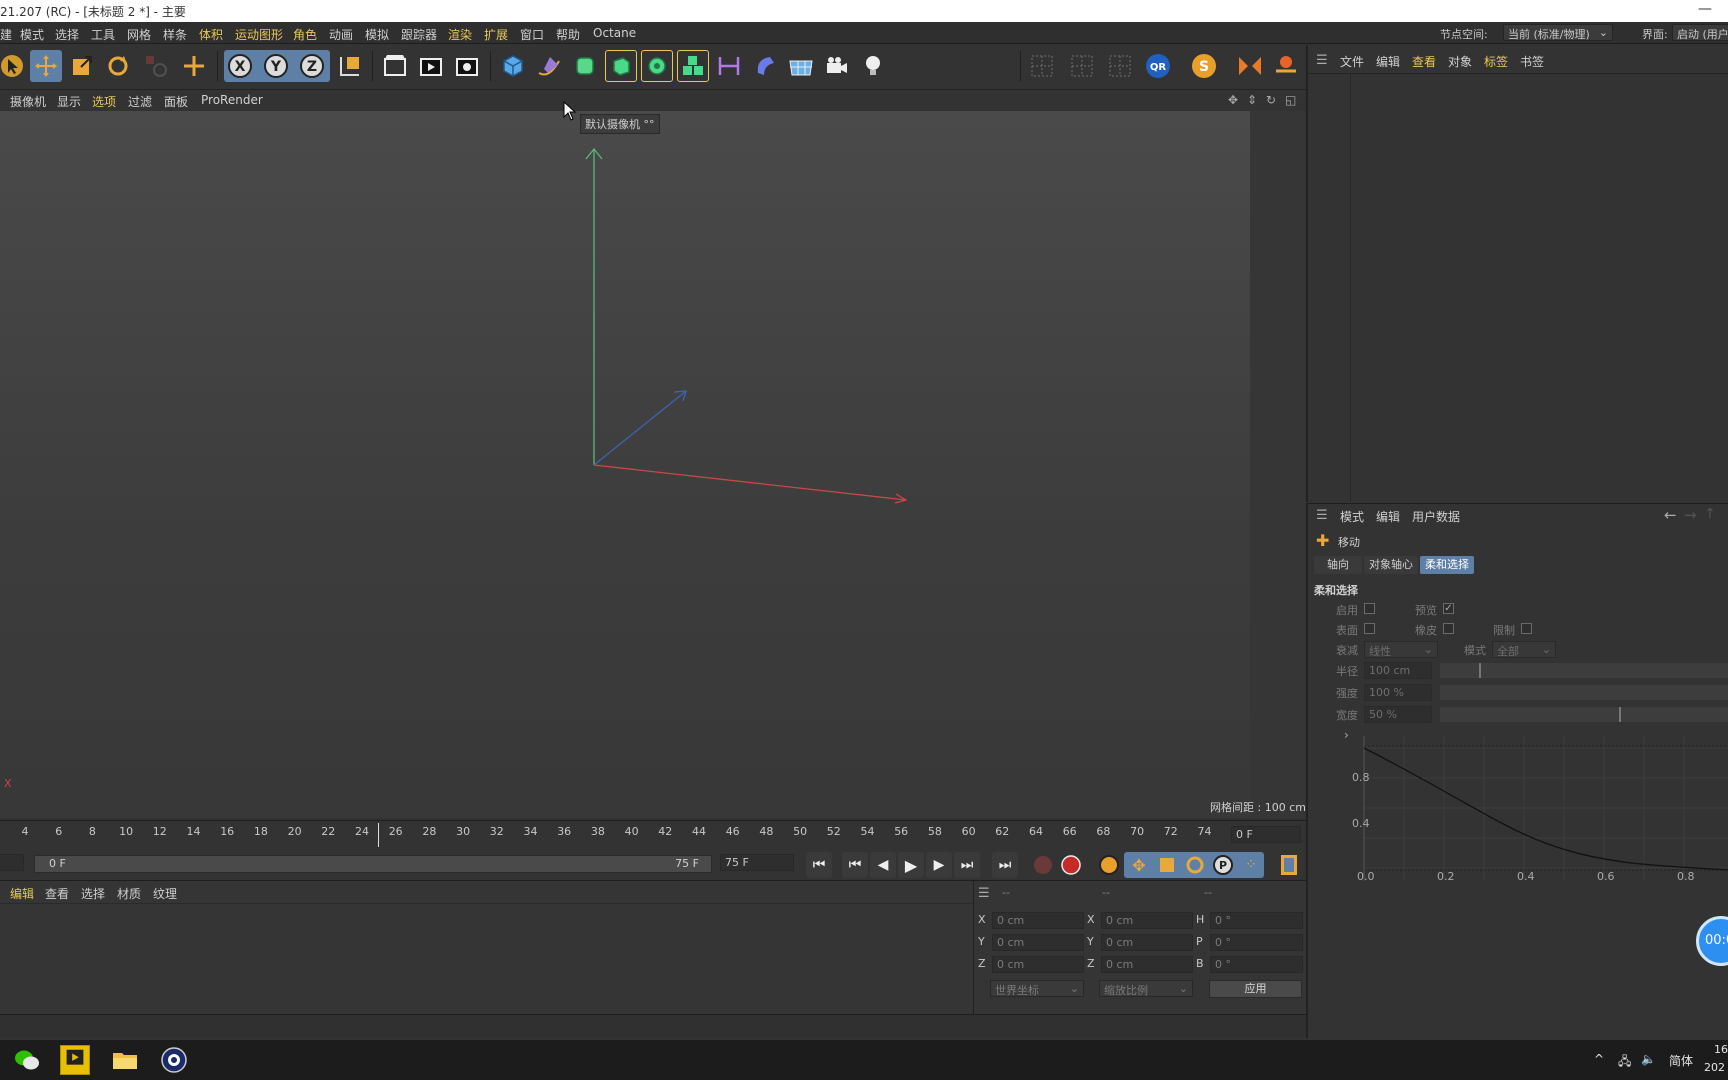  What do you see at coordinates (967, 865) in the screenshot?
I see `next-key-icon: ⏭` at bounding box center [967, 865].